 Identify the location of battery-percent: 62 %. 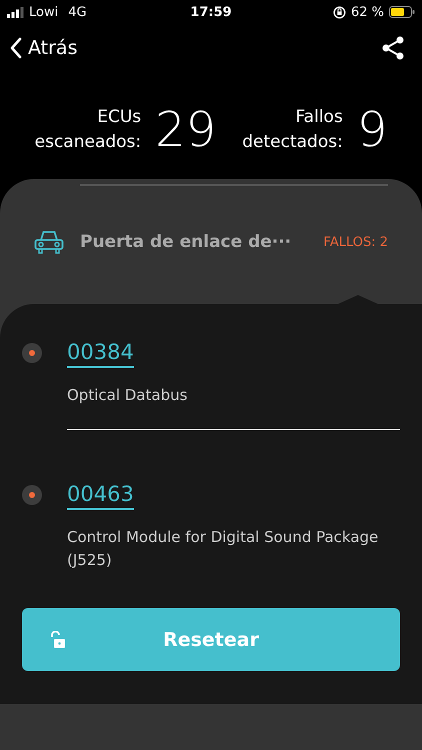
(367, 12).